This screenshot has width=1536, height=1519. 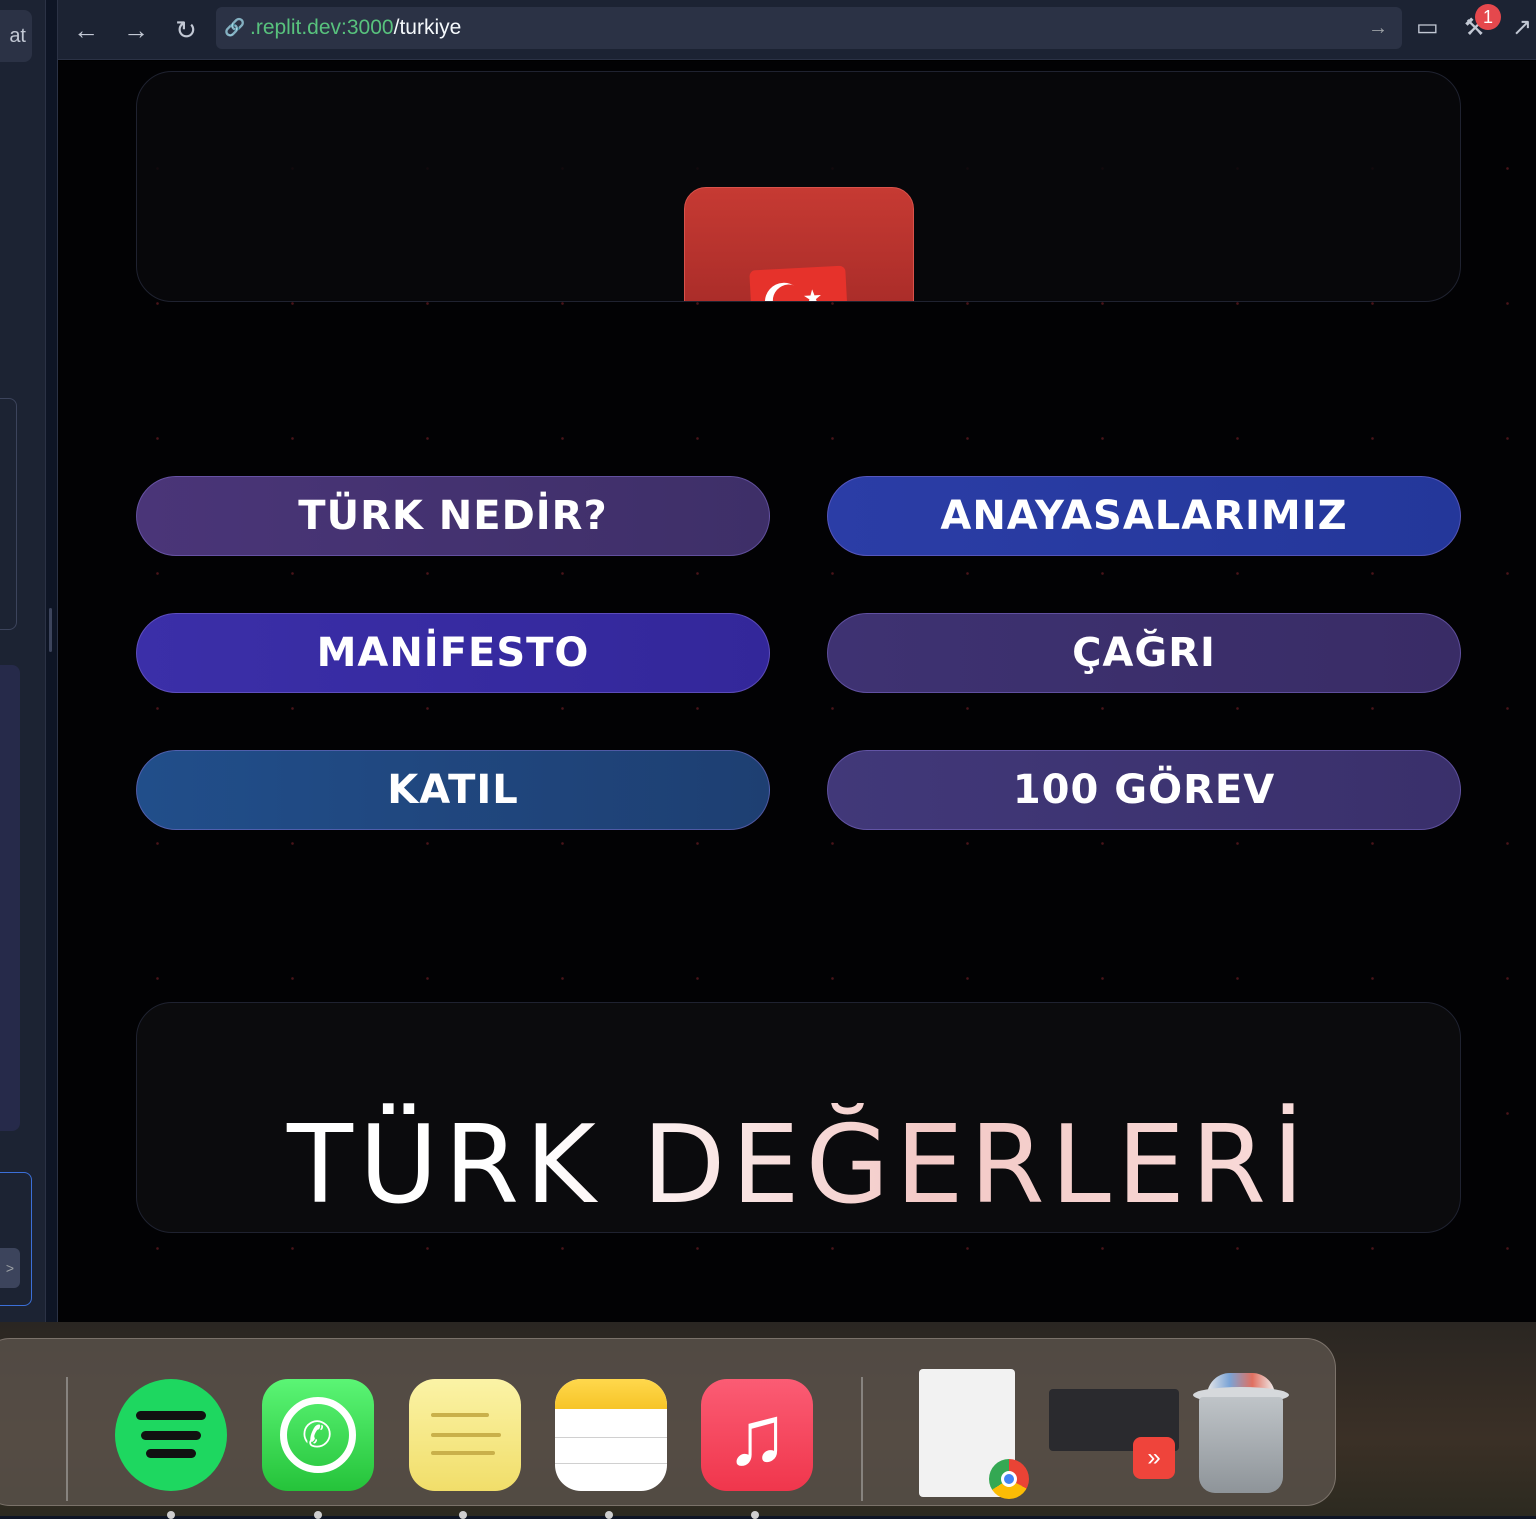 What do you see at coordinates (809, 28) in the screenshot?
I see `url-bar: 🔗 .replit.dev:3000/turkiye →` at bounding box center [809, 28].